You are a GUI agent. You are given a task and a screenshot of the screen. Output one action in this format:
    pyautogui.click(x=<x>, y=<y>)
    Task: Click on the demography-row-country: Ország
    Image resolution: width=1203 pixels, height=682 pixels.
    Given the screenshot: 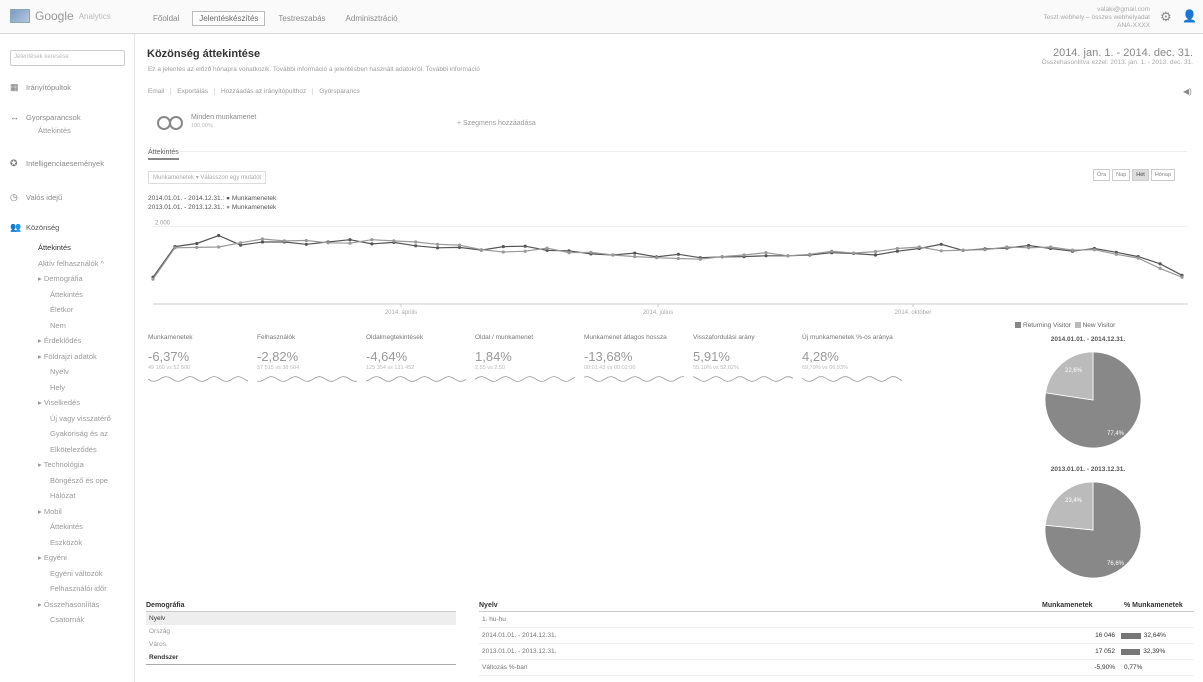 What is the action you would take?
    pyautogui.click(x=301, y=631)
    